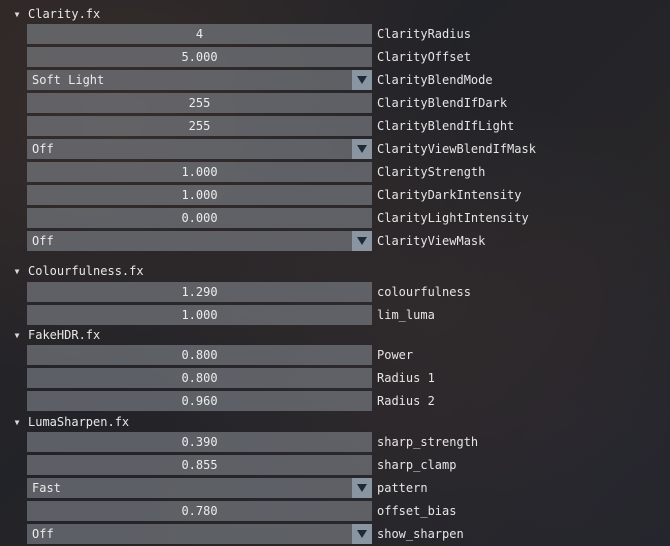  What do you see at coordinates (449, 195) in the screenshot?
I see `param-label: ClarityDarkIntensity` at bounding box center [449, 195].